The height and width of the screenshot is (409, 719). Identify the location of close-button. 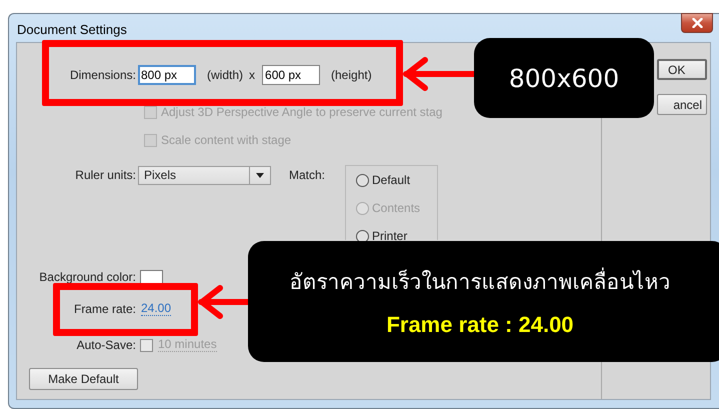
(697, 23).